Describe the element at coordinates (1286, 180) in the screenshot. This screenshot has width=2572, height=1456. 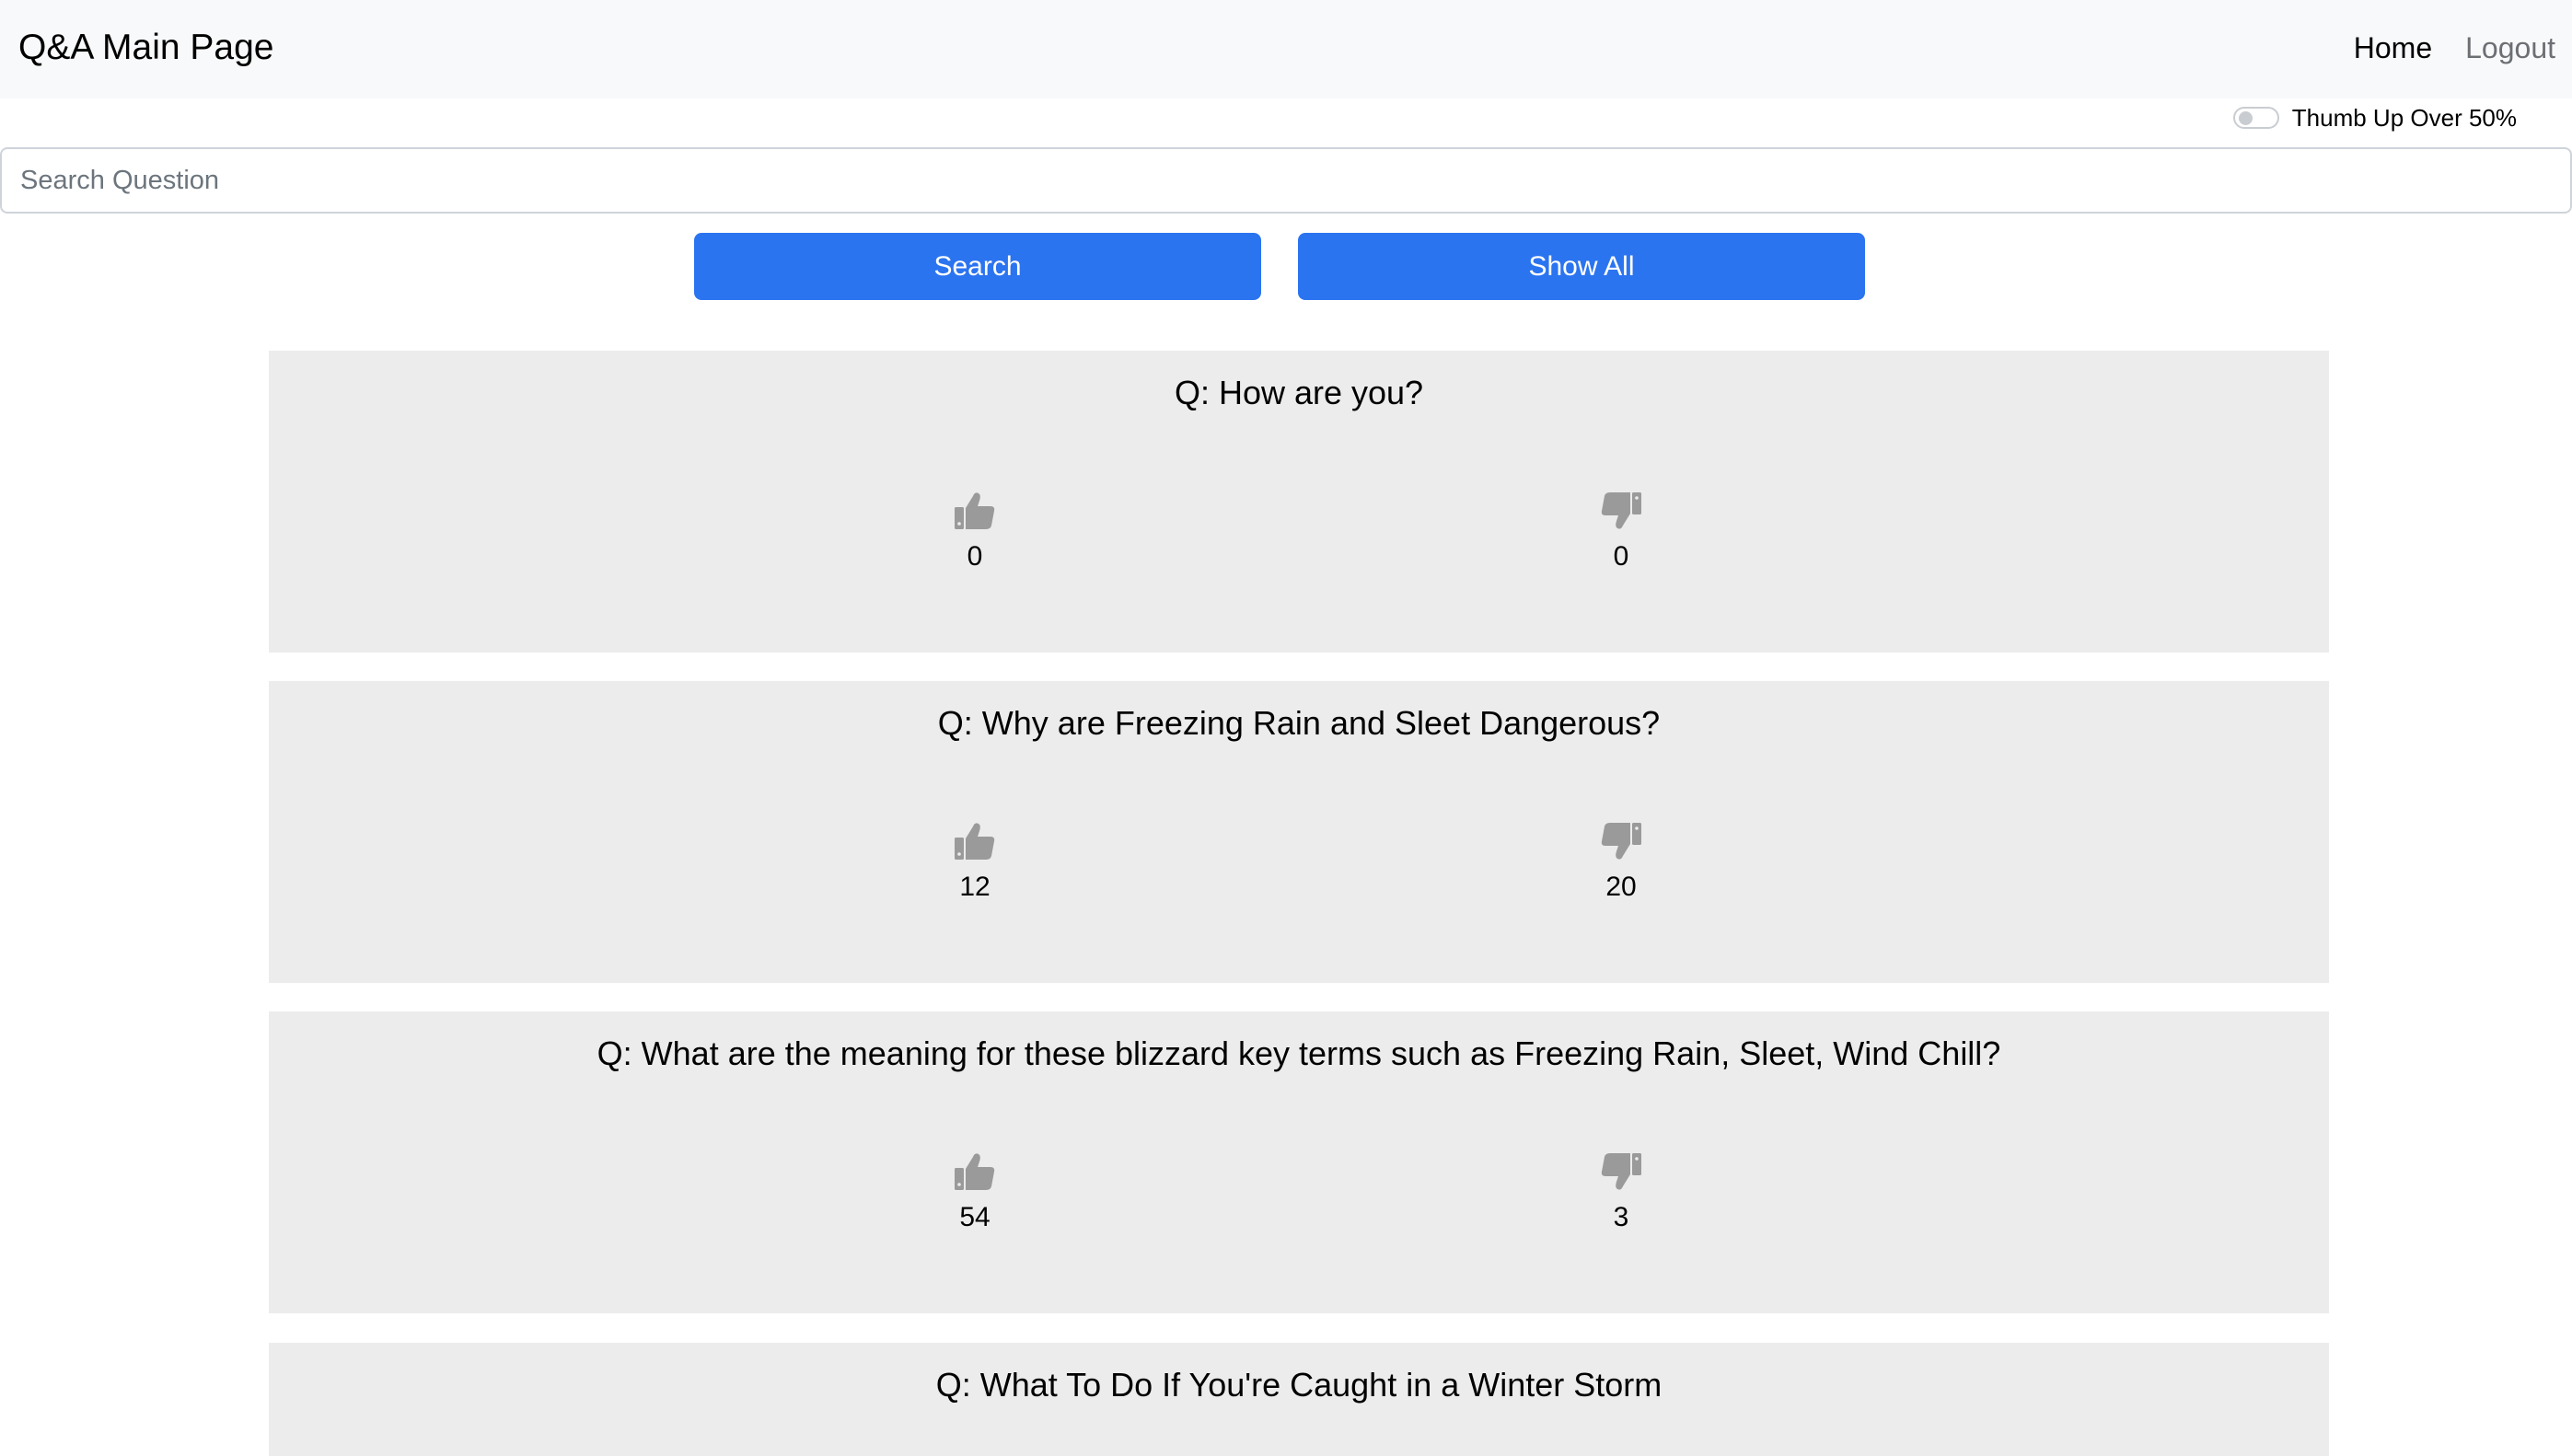
I see `search-input` at that location.